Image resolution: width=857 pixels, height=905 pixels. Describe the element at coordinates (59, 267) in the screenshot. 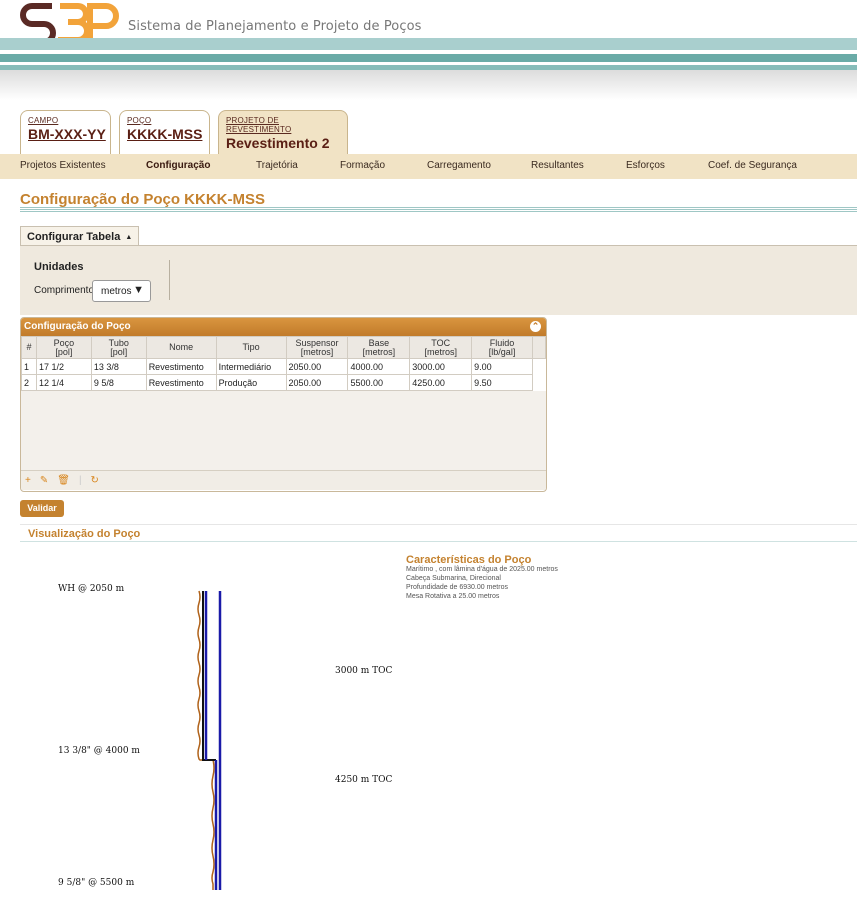

I see `units-title: Unidades` at that location.